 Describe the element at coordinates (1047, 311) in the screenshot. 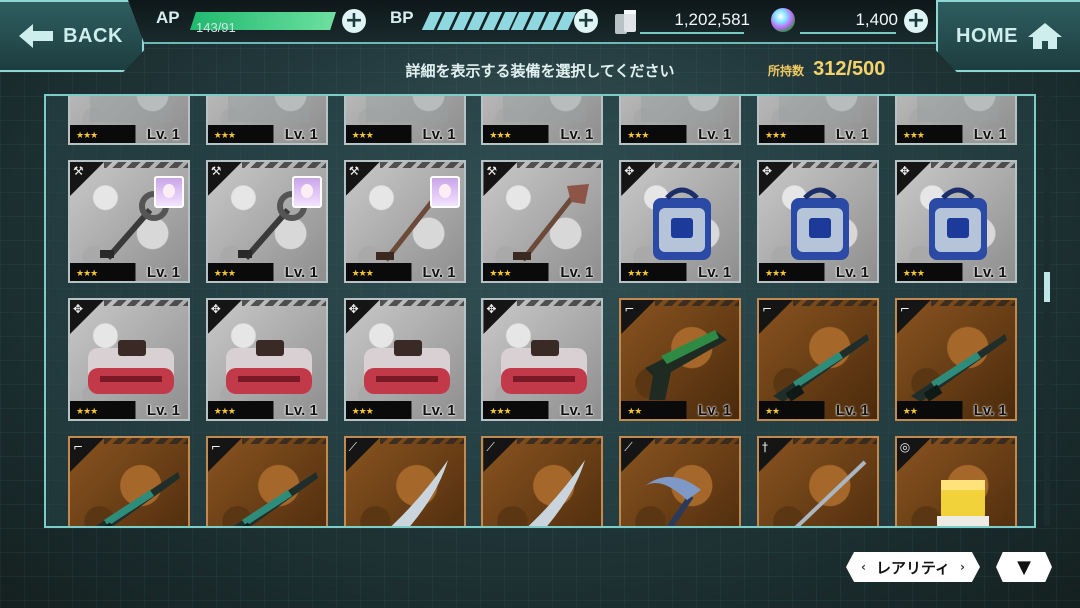

I see `scrollbar` at that location.